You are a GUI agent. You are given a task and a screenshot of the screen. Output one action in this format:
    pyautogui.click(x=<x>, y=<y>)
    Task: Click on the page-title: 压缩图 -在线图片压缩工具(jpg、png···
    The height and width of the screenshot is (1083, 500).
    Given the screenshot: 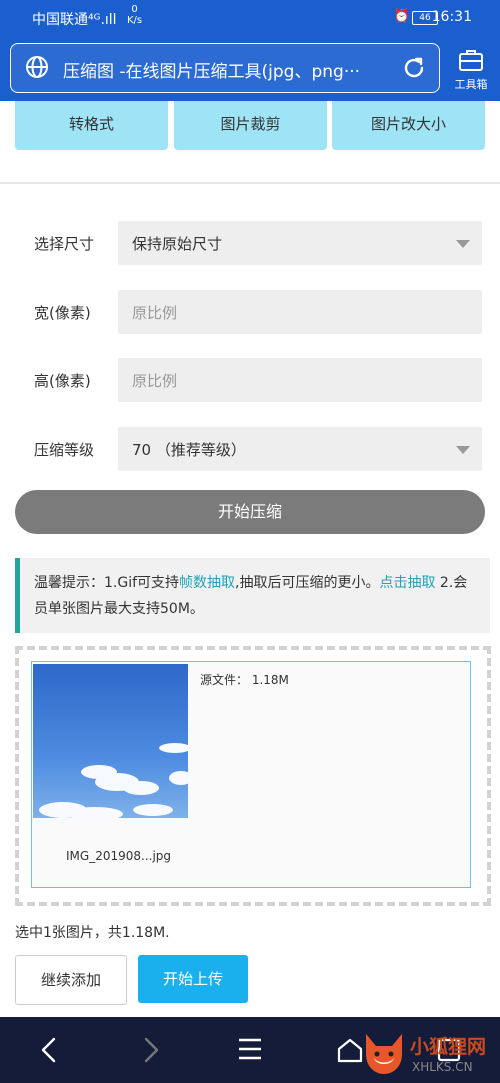 What is the action you would take?
    pyautogui.click(x=212, y=72)
    